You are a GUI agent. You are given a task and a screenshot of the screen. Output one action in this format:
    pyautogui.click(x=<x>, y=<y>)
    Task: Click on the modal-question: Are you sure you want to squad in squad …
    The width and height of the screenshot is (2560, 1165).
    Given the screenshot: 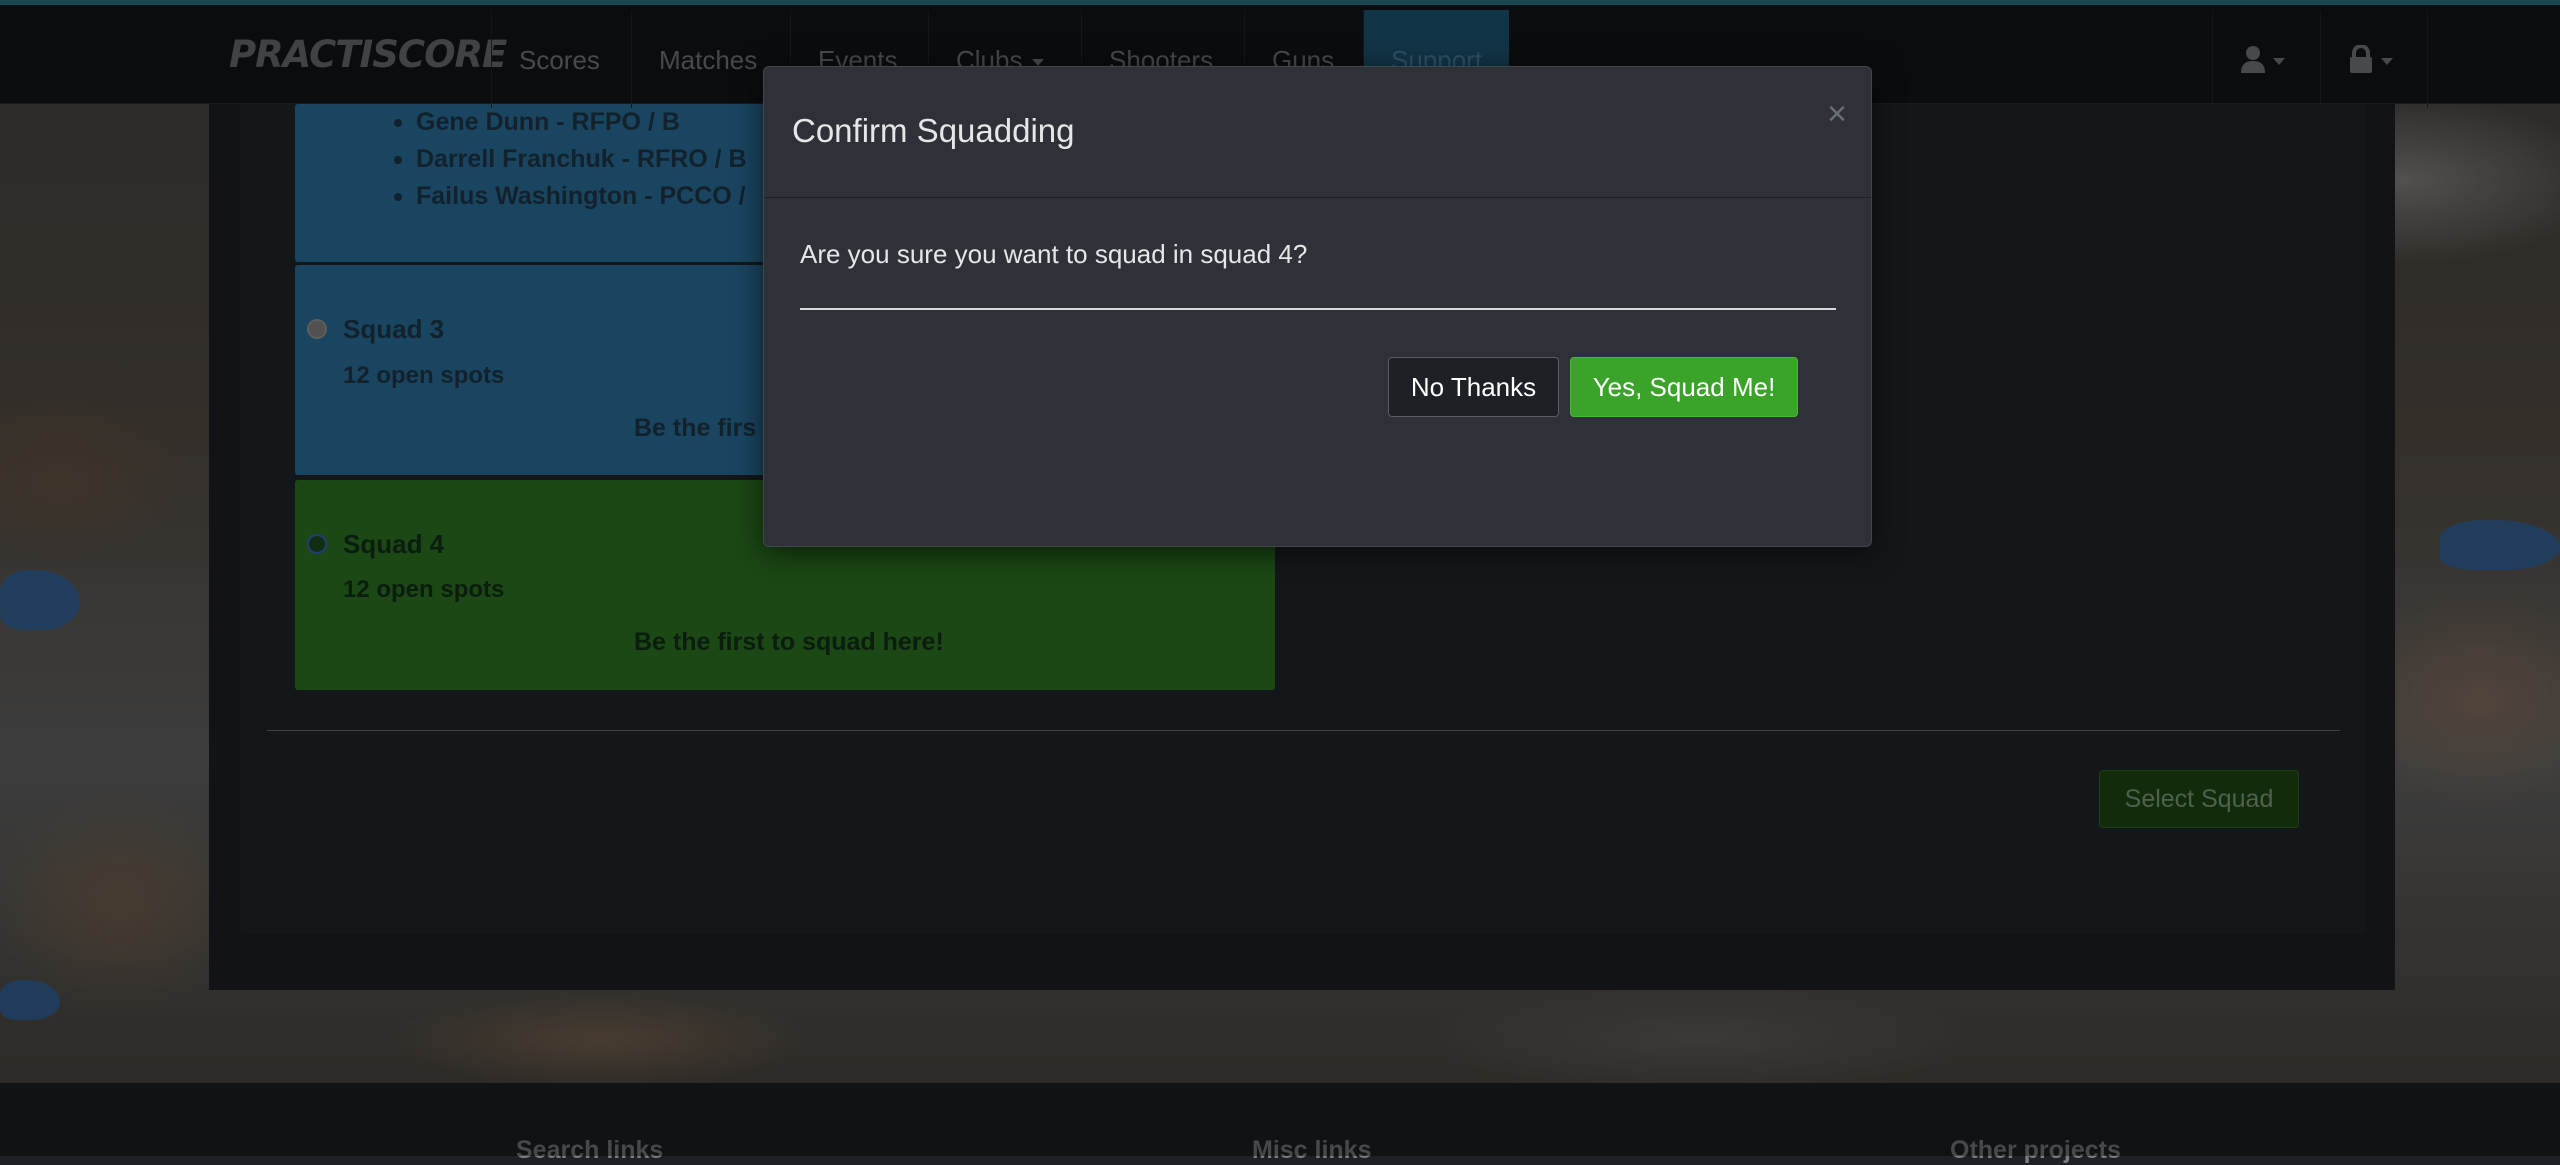 What is the action you would take?
    pyautogui.click(x=1054, y=254)
    